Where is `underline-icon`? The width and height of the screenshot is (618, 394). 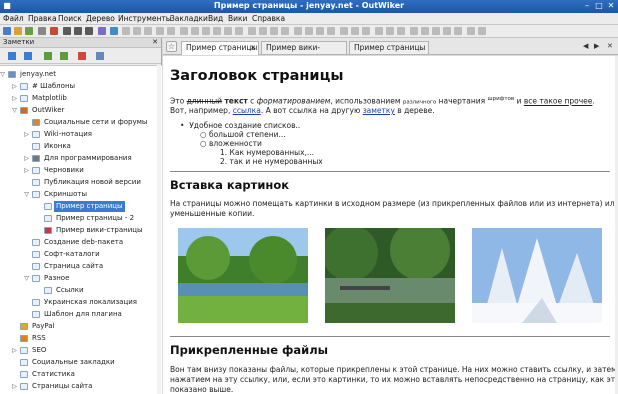
underline-icon is located at coordinates (89, 31).